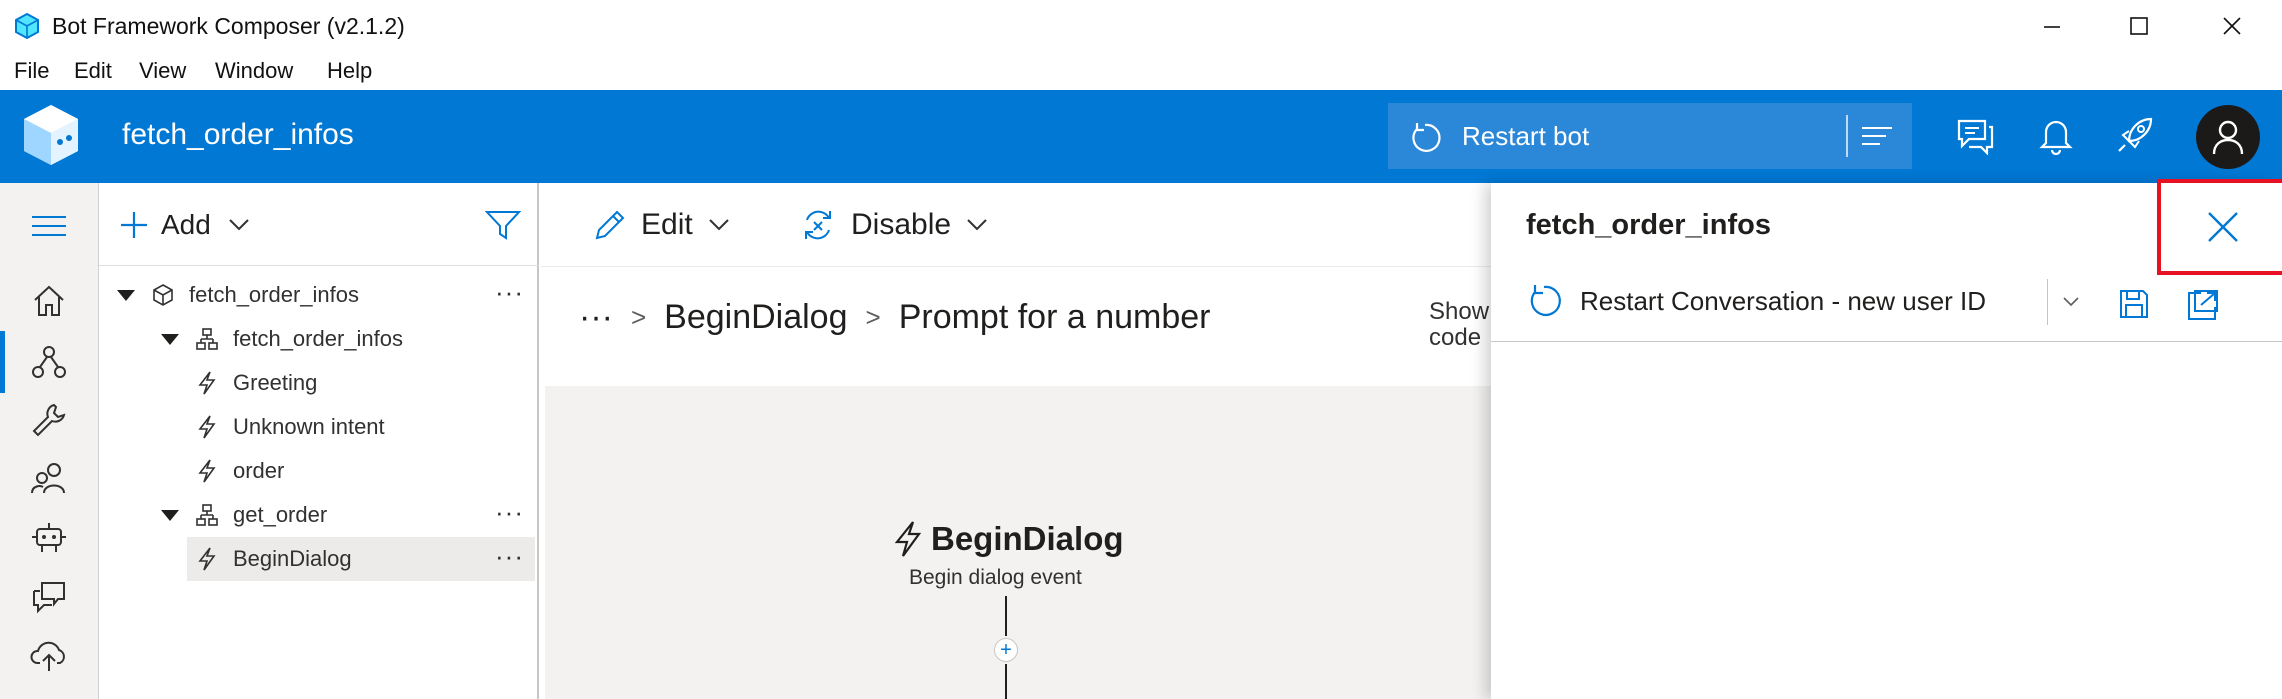 The height and width of the screenshot is (699, 2282). Describe the element at coordinates (2223, 227) in the screenshot. I see `close-icon` at that location.